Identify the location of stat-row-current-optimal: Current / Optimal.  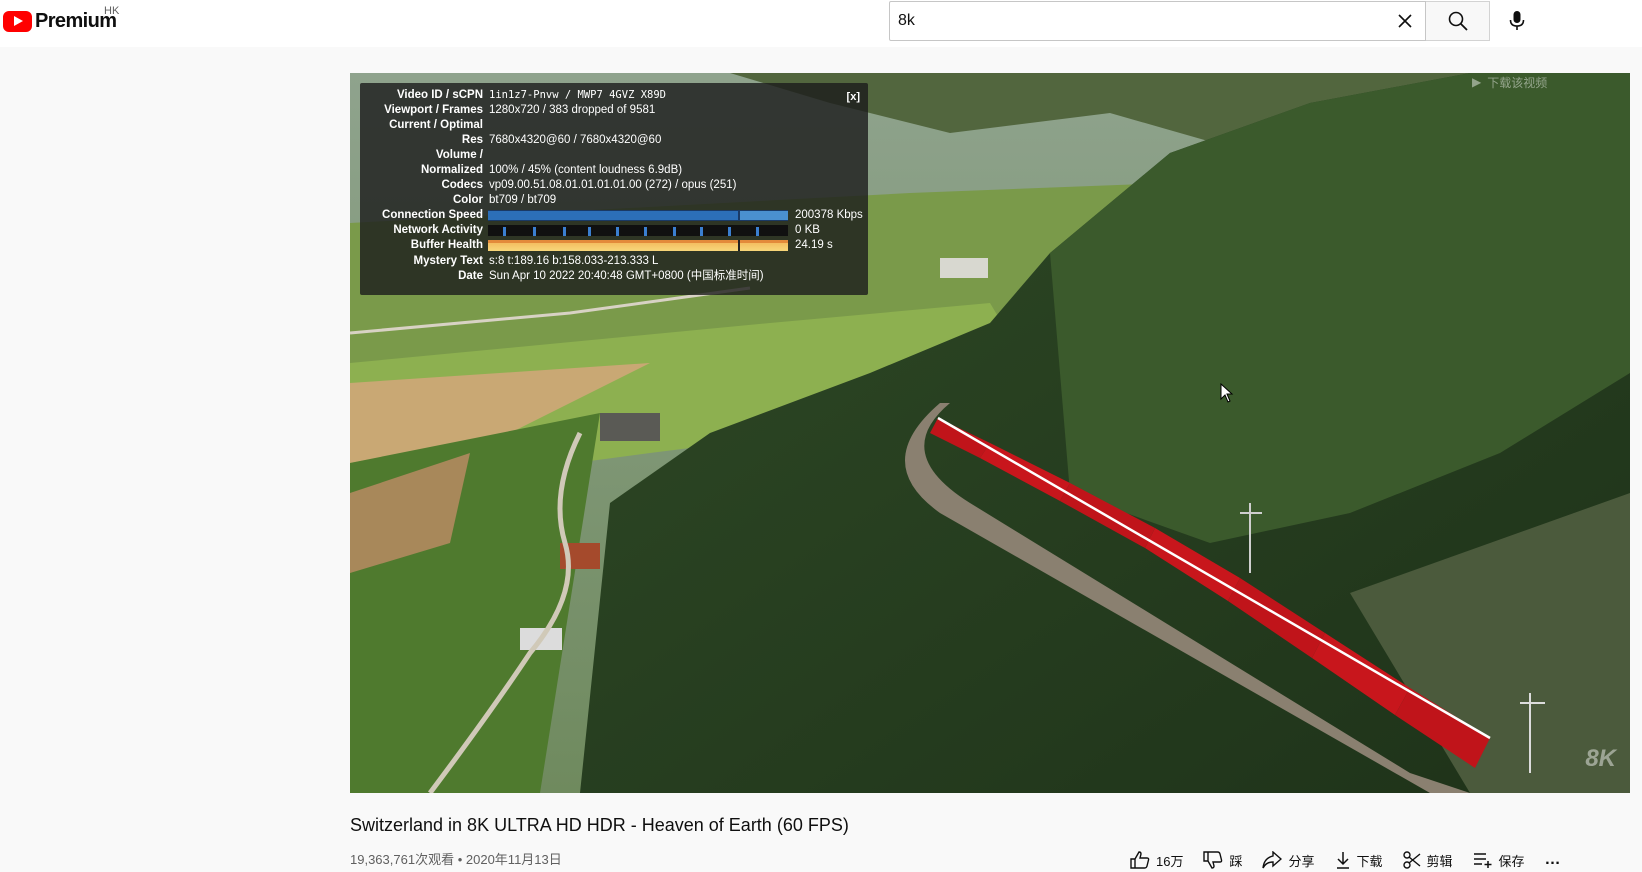
(614, 126).